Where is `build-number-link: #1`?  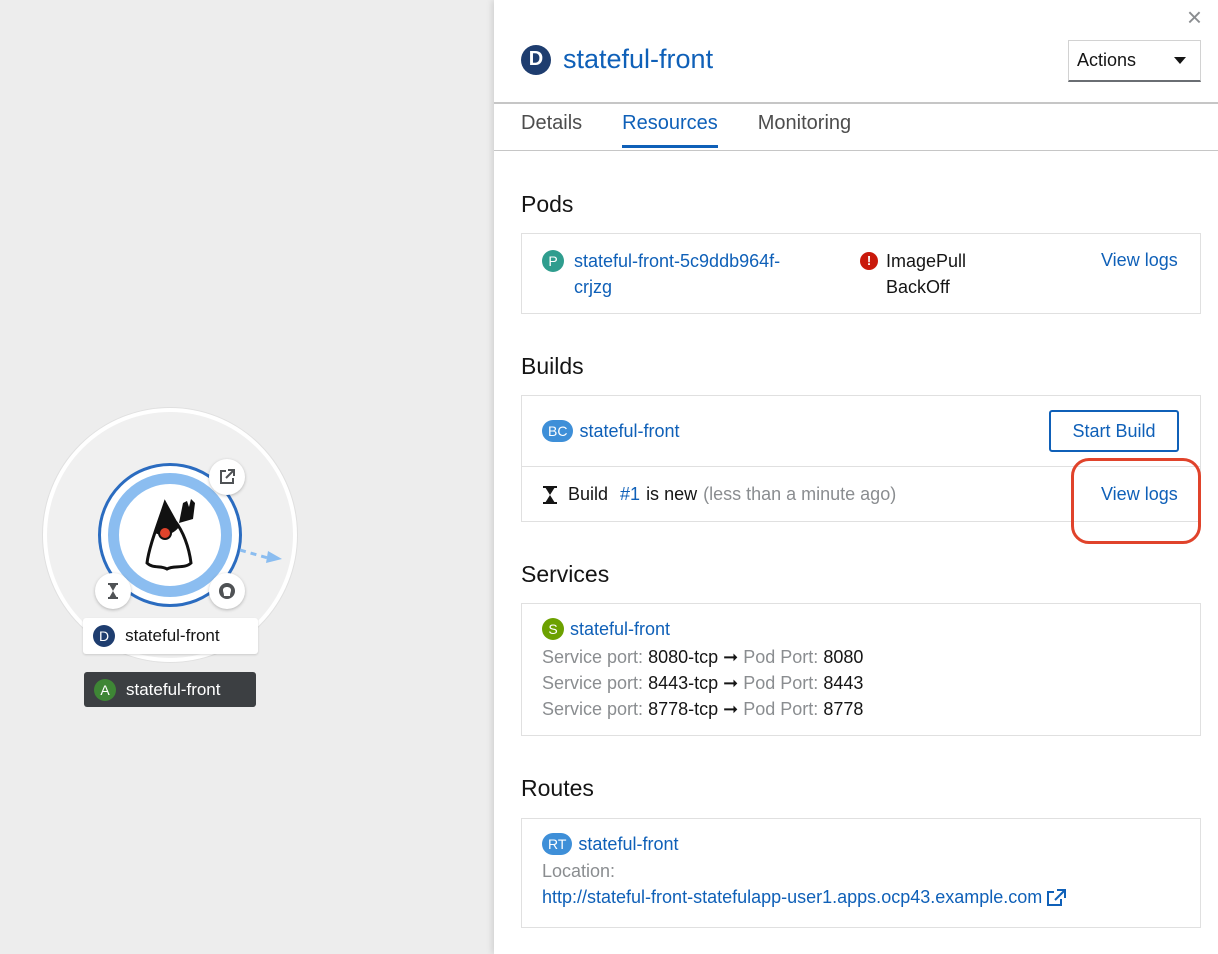 build-number-link: #1 is located at coordinates (630, 494).